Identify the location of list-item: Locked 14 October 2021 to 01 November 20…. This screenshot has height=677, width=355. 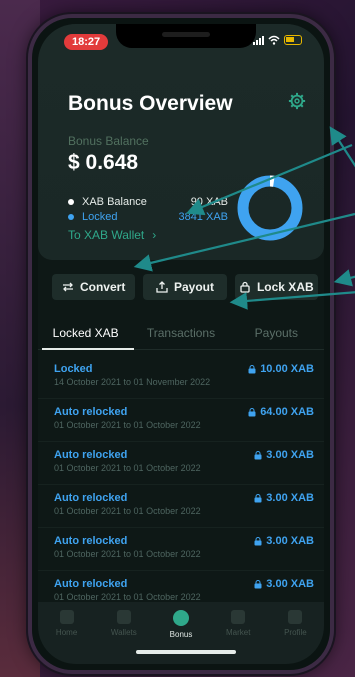
(181, 377).